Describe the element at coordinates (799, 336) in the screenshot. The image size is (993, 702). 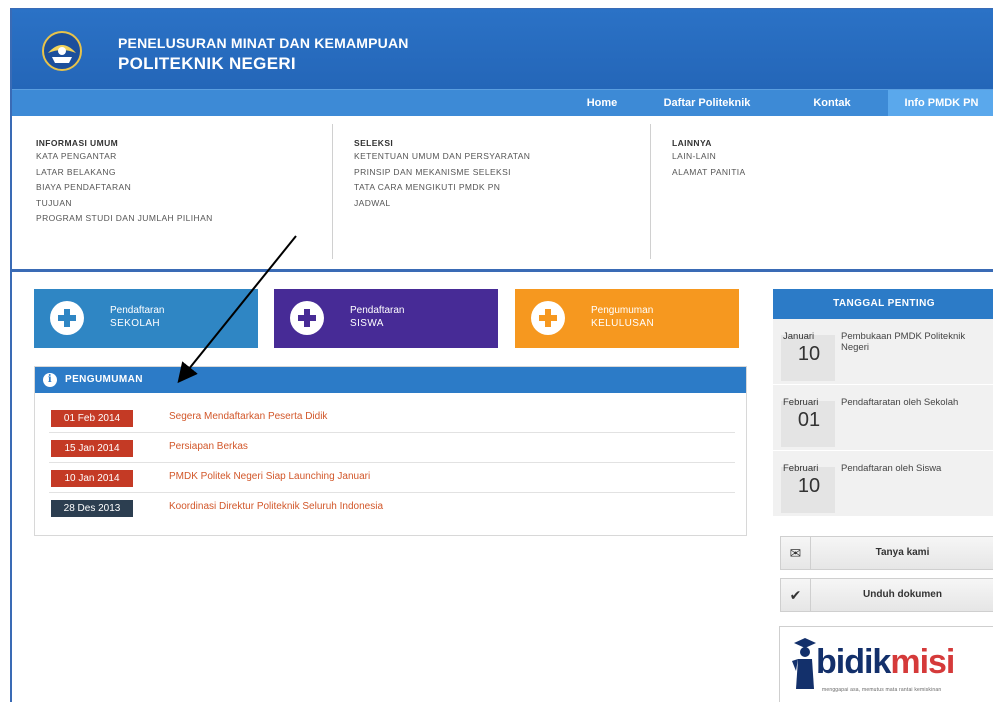
I see `event-month: Januari` at that location.